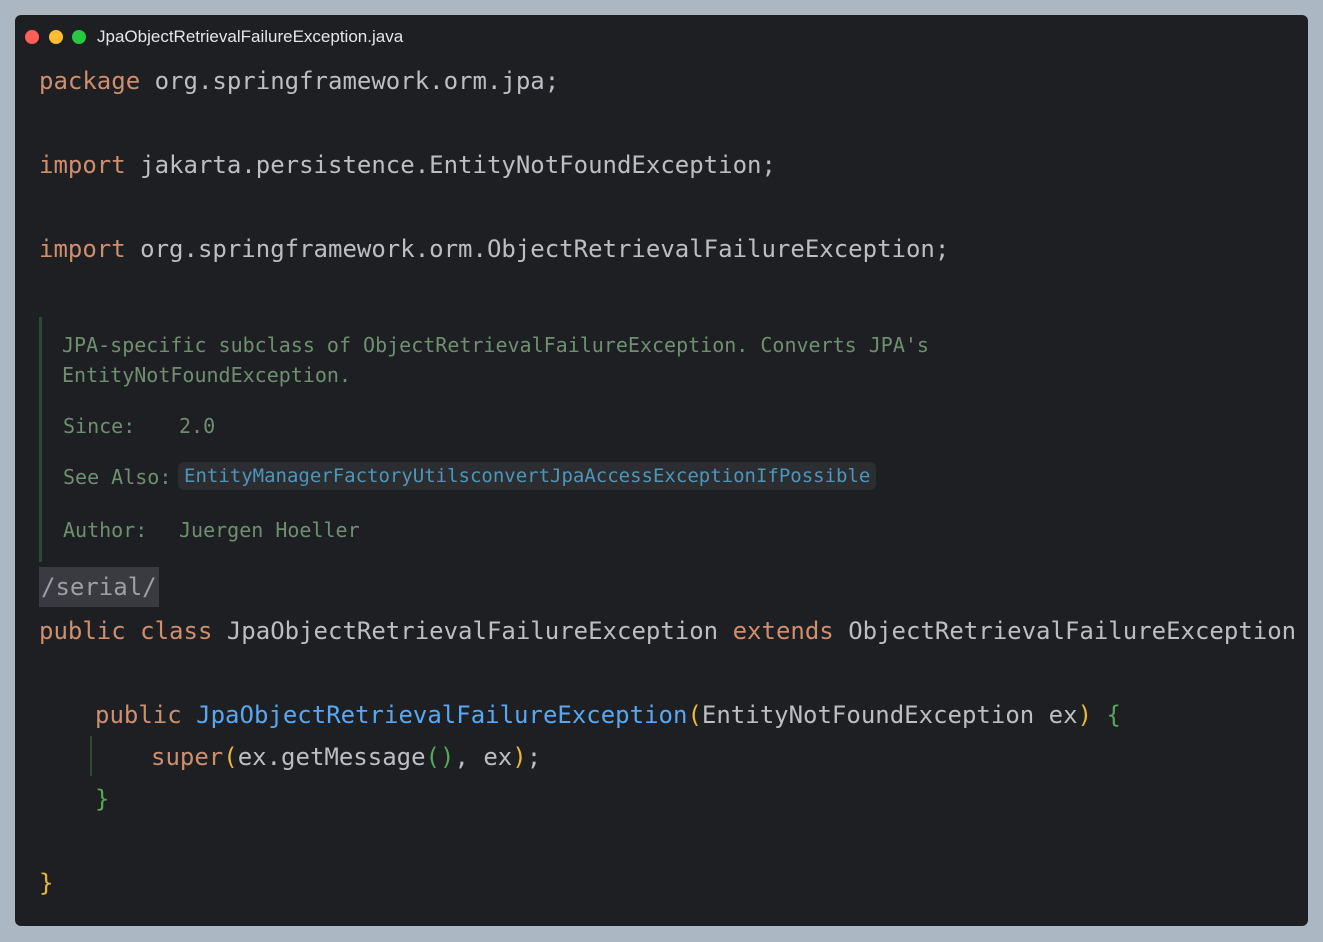  I want to click on method-call-parens: (), so click(440, 757).